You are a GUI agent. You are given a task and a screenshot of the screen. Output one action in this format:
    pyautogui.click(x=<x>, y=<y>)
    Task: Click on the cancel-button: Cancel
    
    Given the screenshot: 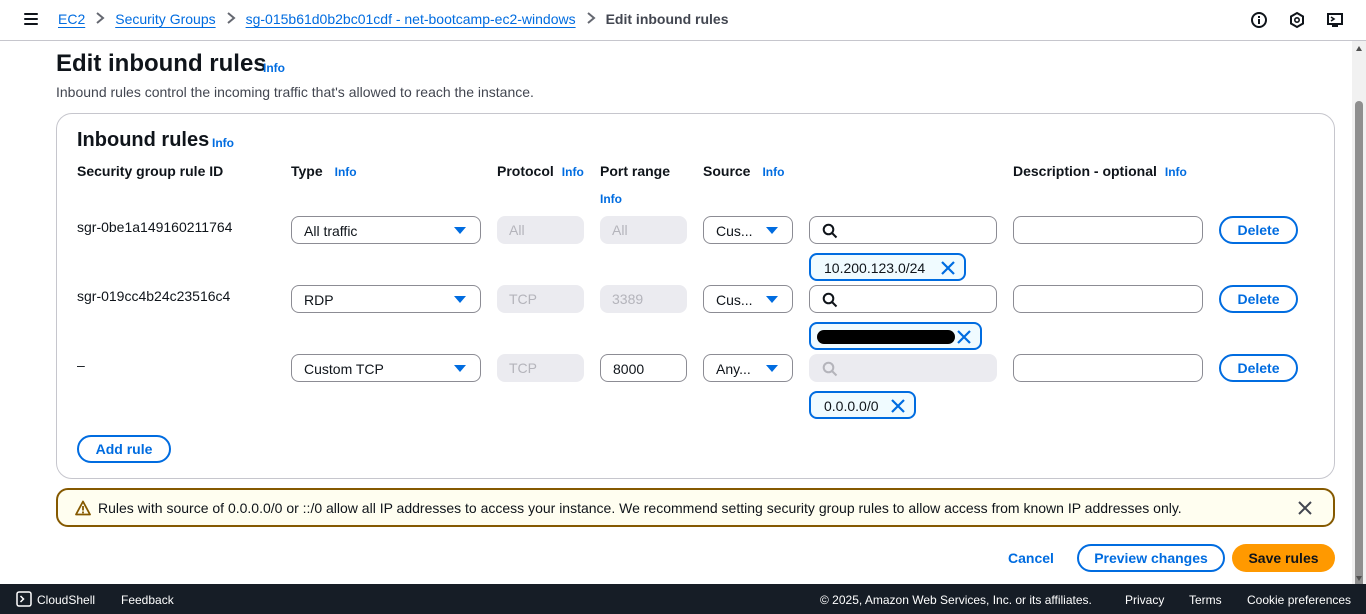 What is the action you would take?
    pyautogui.click(x=1031, y=558)
    